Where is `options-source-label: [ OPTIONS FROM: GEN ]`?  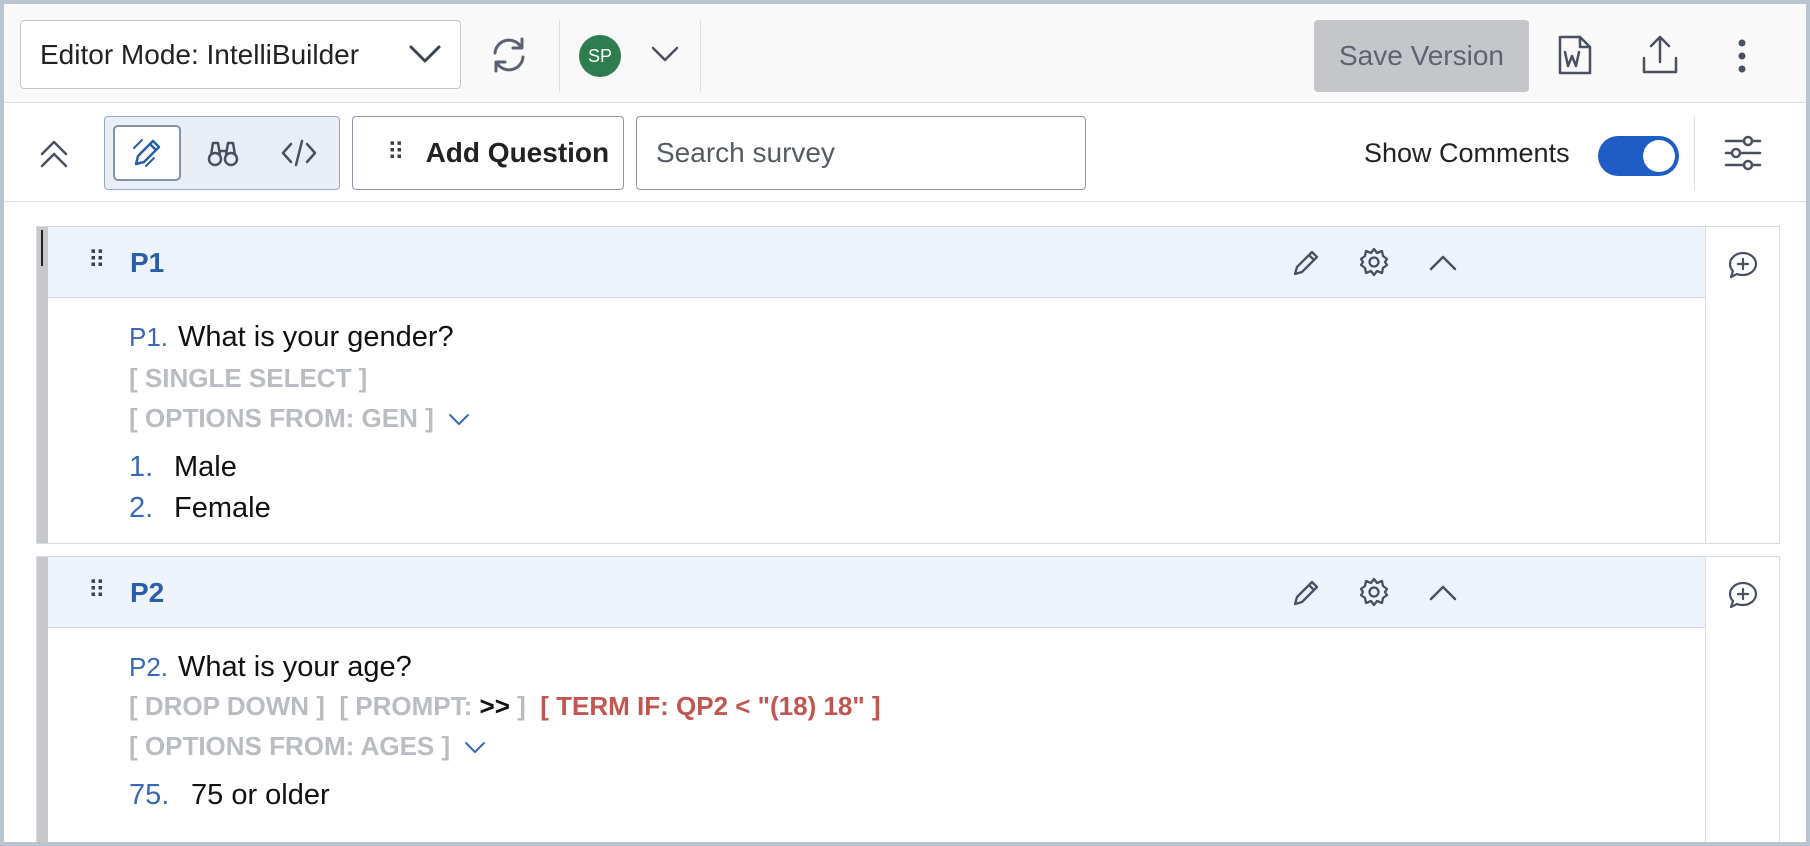
options-source-label: [ OPTIONS FROM: GEN ] is located at coordinates (281, 418).